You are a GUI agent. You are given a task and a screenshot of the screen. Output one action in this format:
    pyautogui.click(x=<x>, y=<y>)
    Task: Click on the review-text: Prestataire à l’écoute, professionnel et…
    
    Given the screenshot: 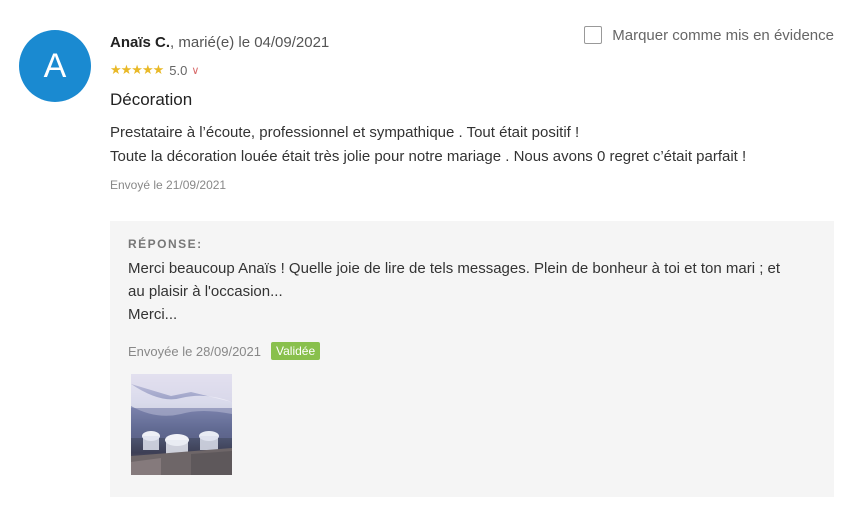 What is the action you would take?
    pyautogui.click(x=428, y=145)
    